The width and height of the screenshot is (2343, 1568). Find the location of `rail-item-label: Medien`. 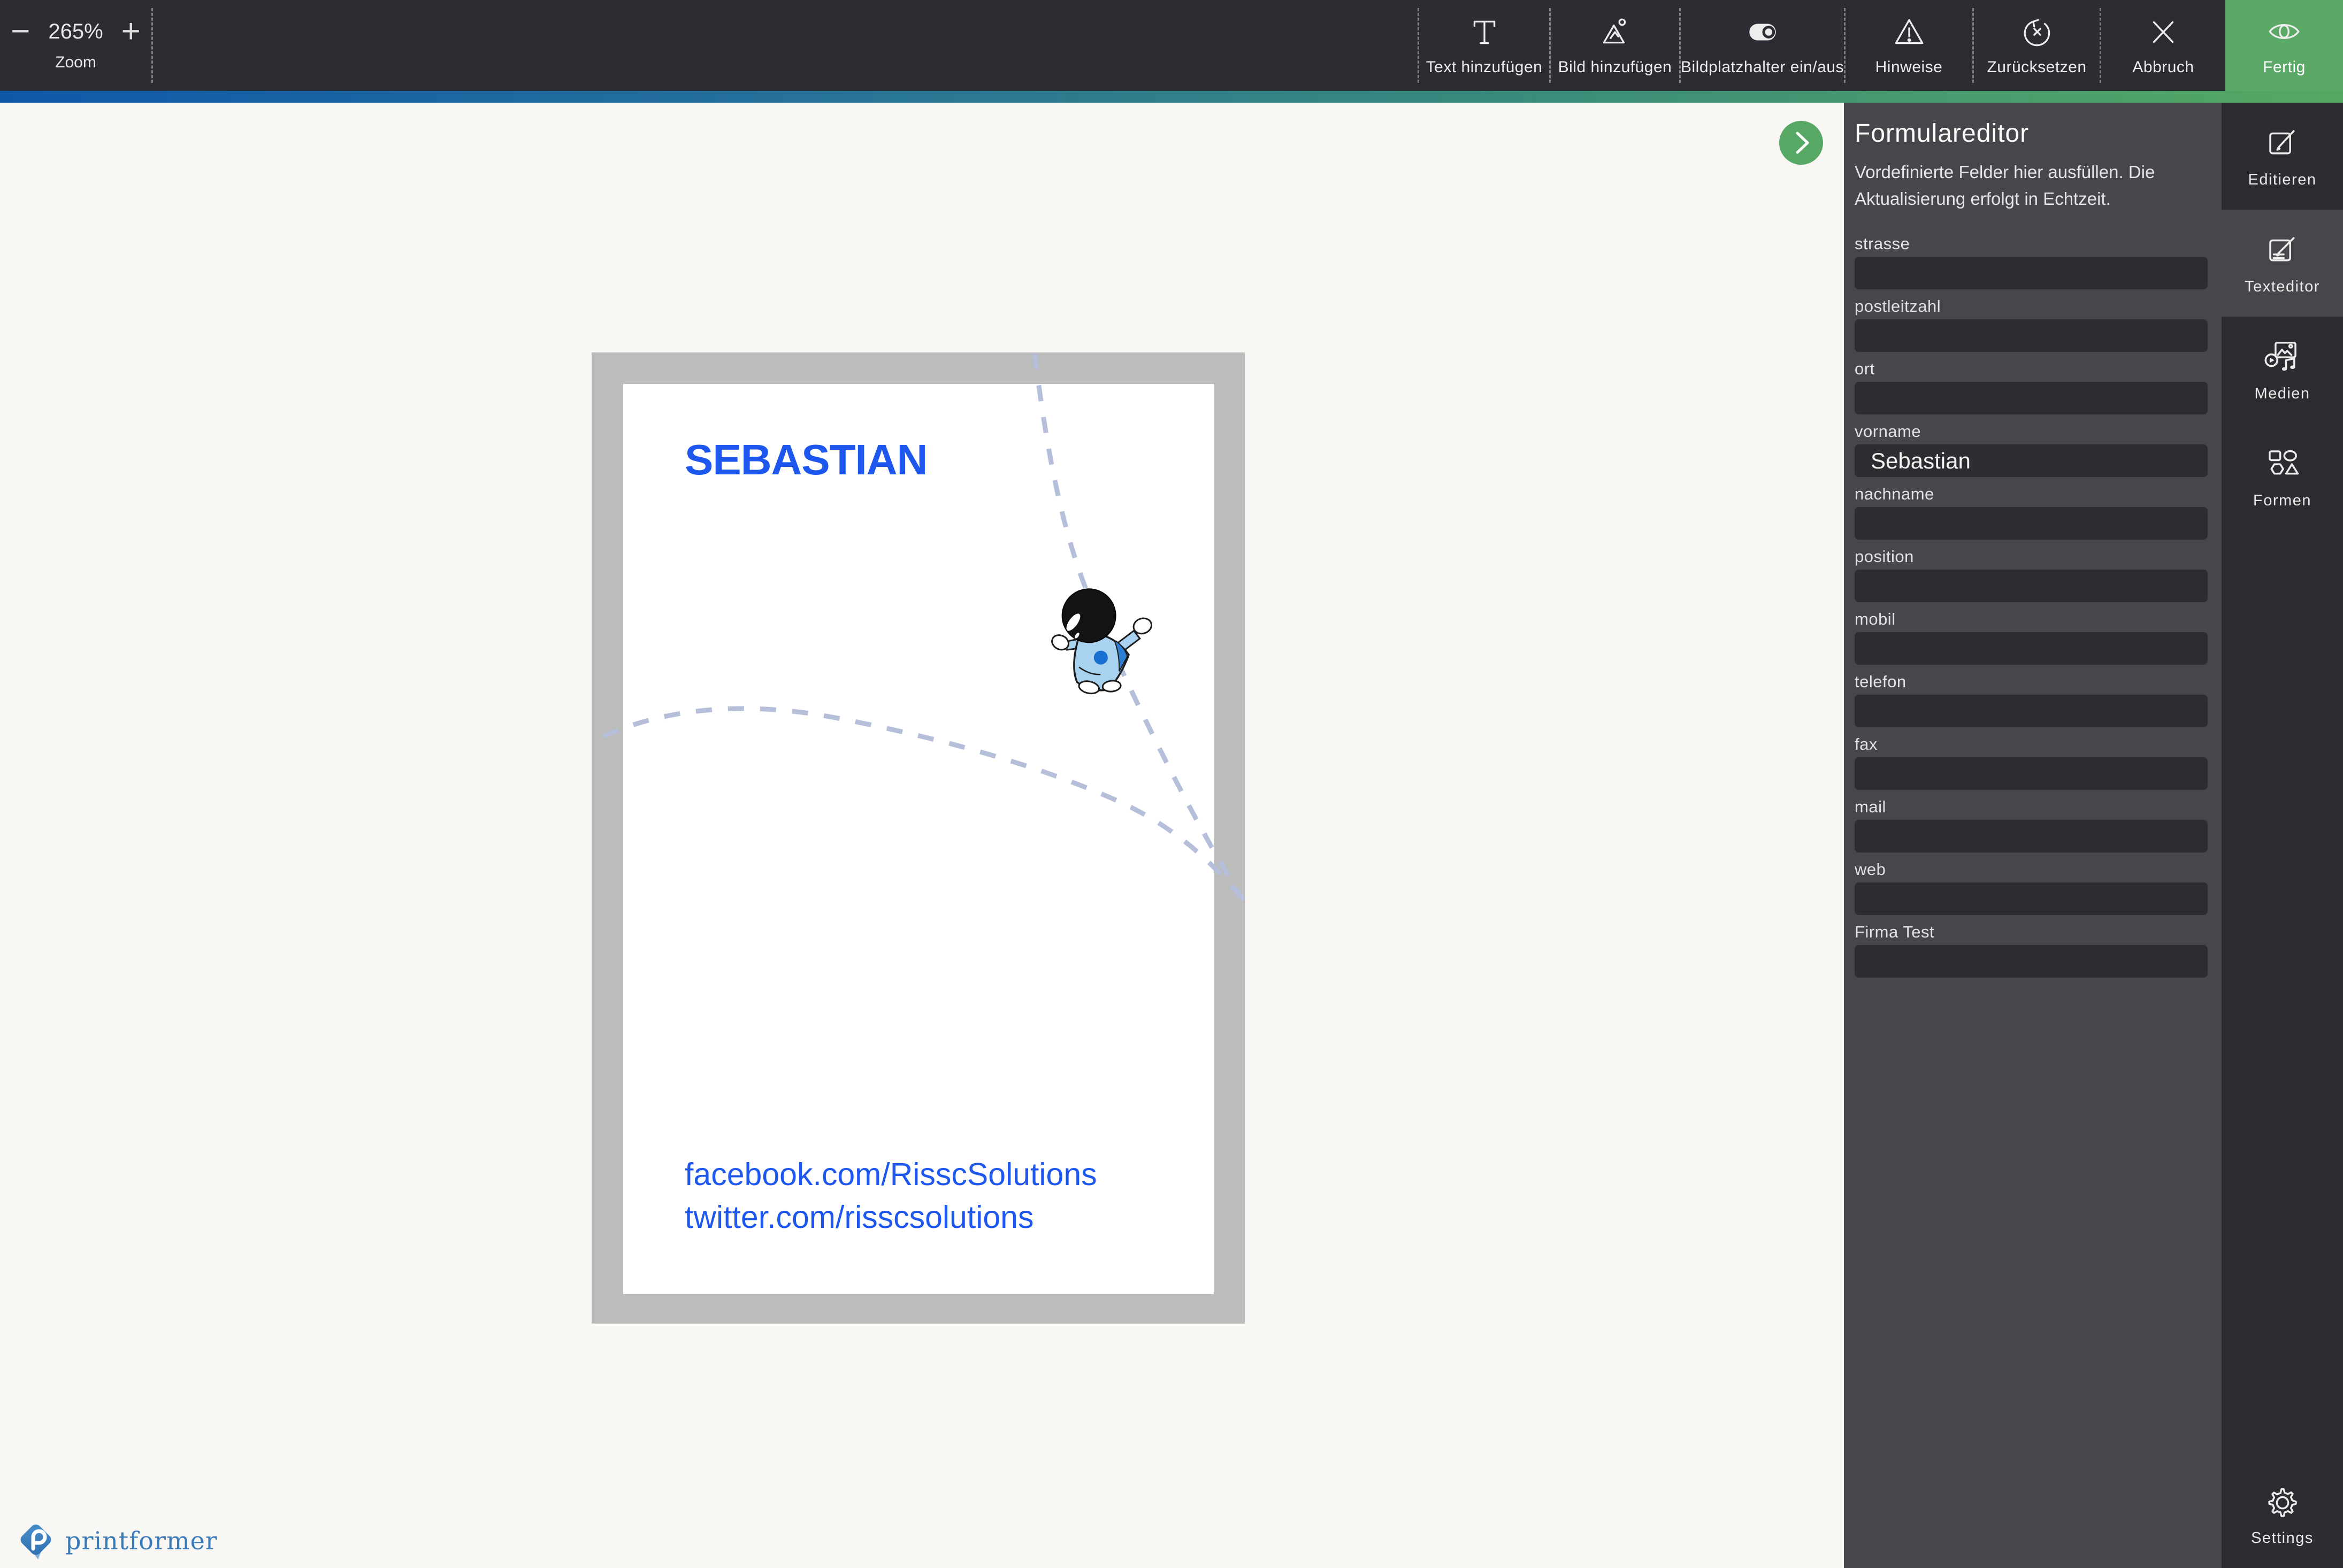

rail-item-label: Medien is located at coordinates (2282, 394).